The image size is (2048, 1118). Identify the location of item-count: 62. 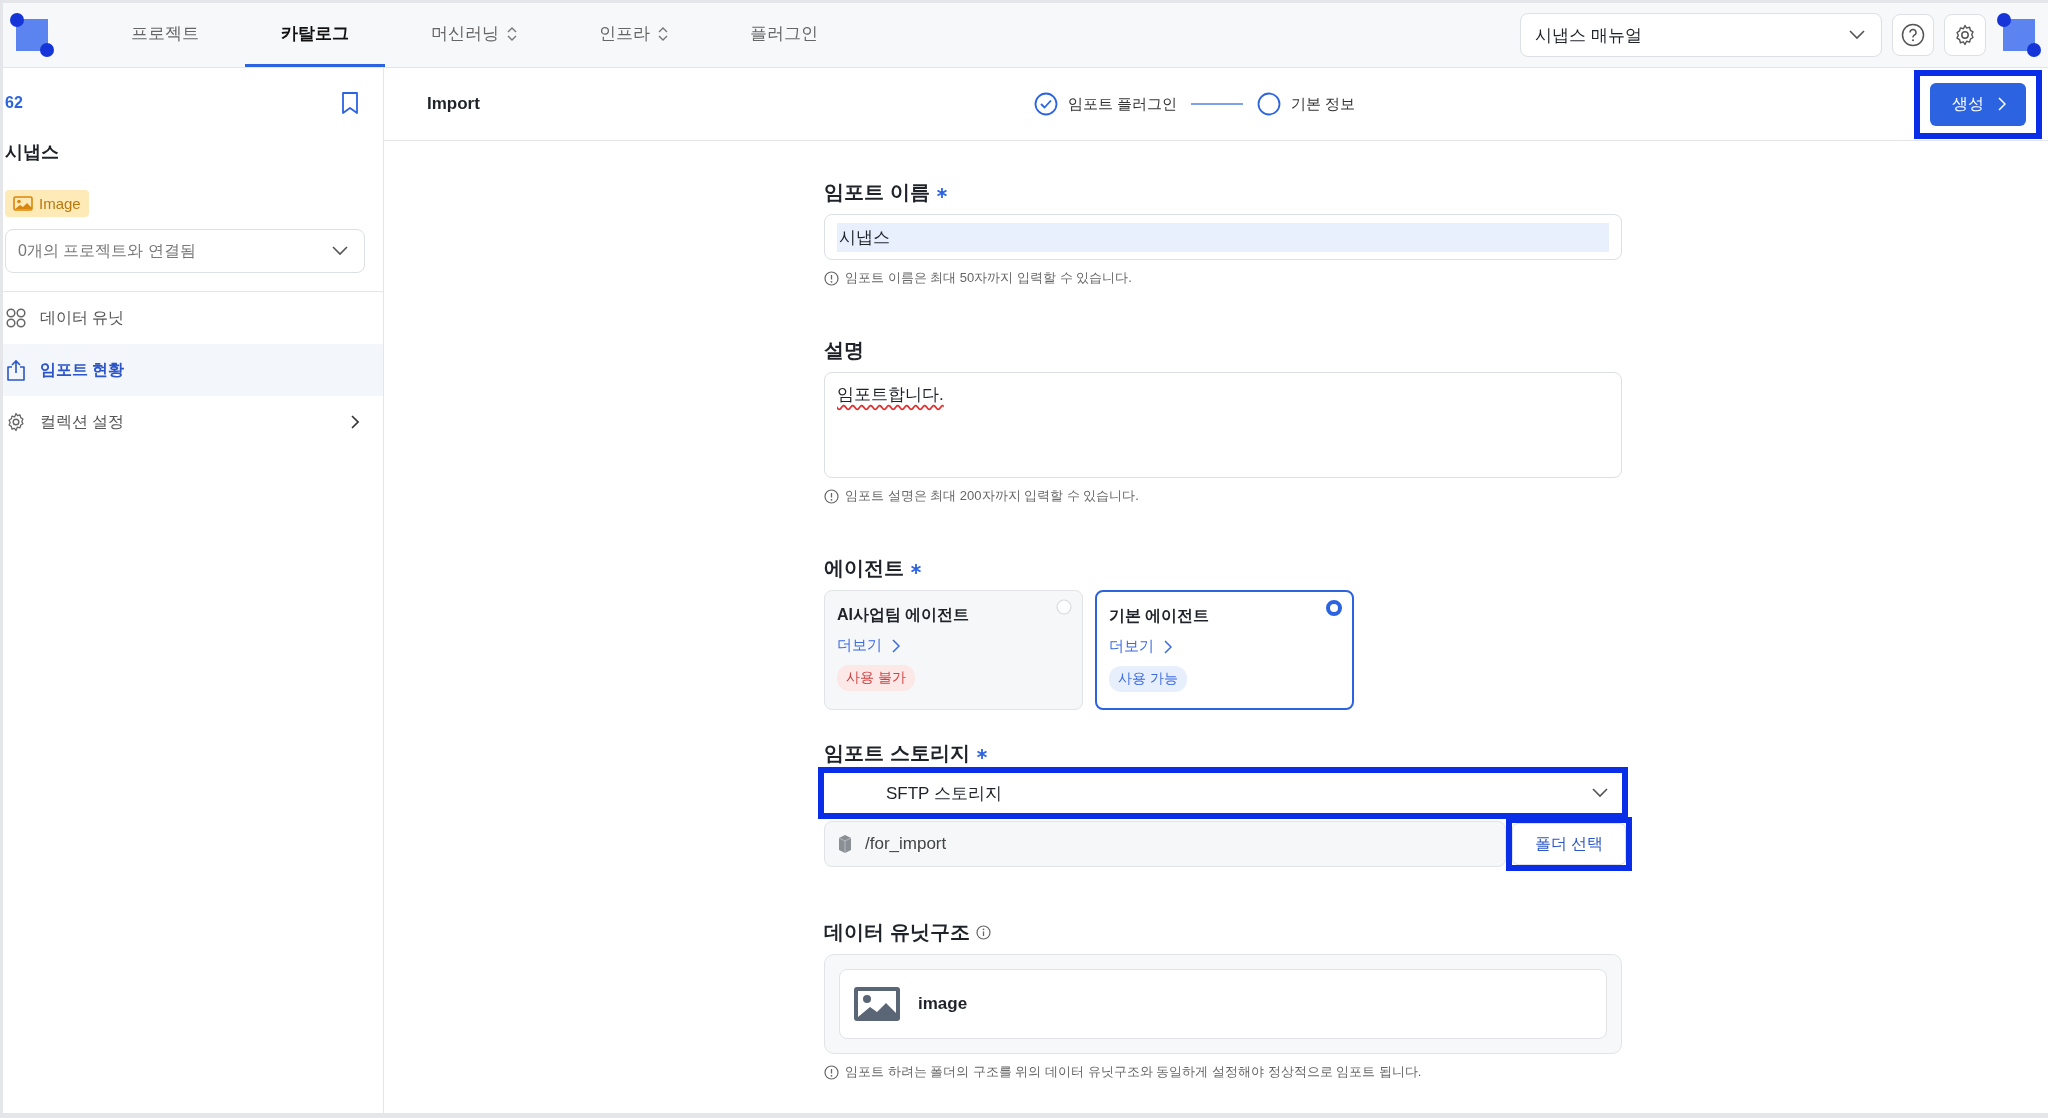
(14, 103).